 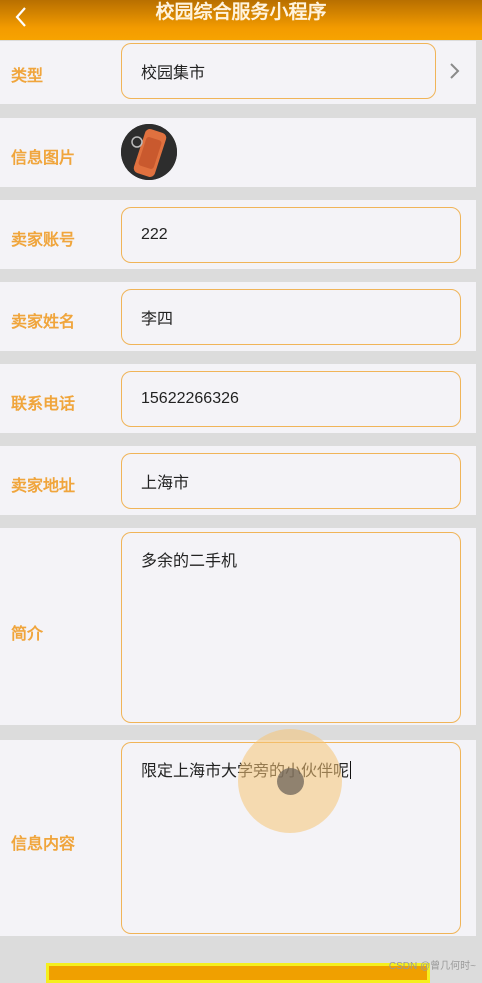 I want to click on product-image, so click(x=149, y=152).